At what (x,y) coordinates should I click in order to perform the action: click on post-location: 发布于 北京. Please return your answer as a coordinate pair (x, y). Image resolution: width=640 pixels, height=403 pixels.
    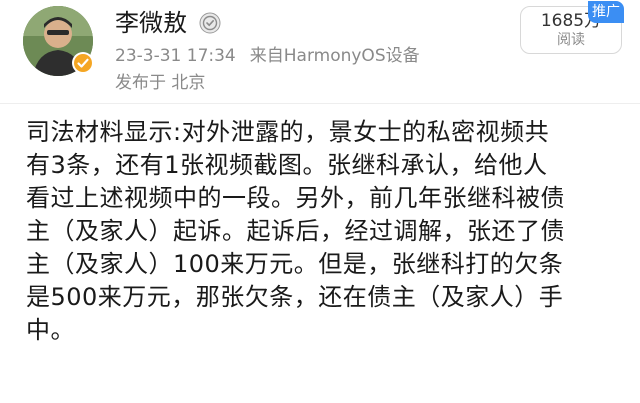
    Looking at the image, I should click on (160, 83).